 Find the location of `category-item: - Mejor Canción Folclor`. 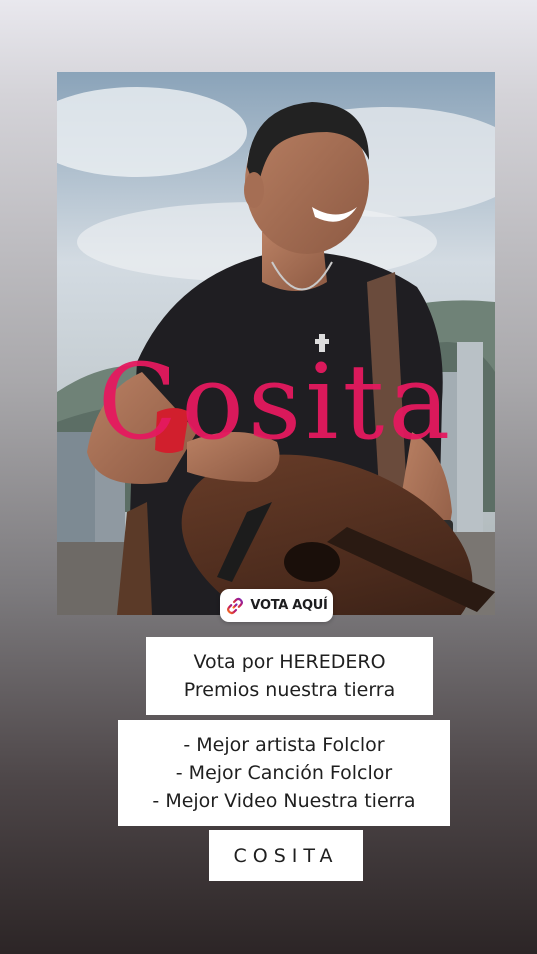

category-item: - Mejor Canción Folclor is located at coordinates (284, 773).